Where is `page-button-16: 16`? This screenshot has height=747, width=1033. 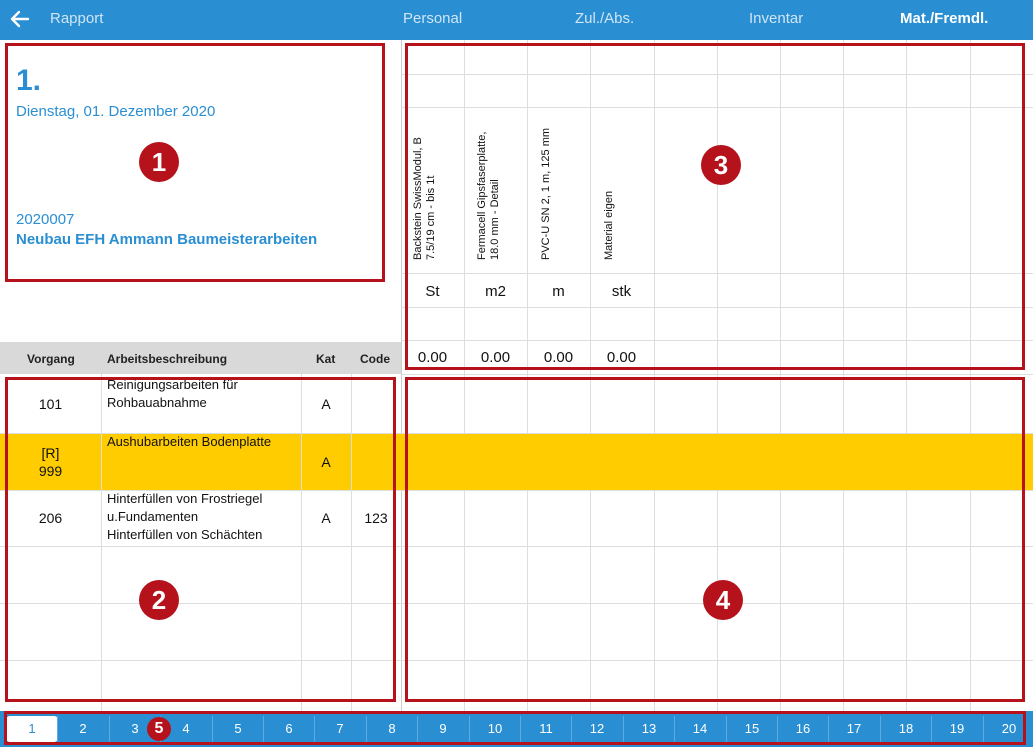 page-button-16: 16 is located at coordinates (803, 729).